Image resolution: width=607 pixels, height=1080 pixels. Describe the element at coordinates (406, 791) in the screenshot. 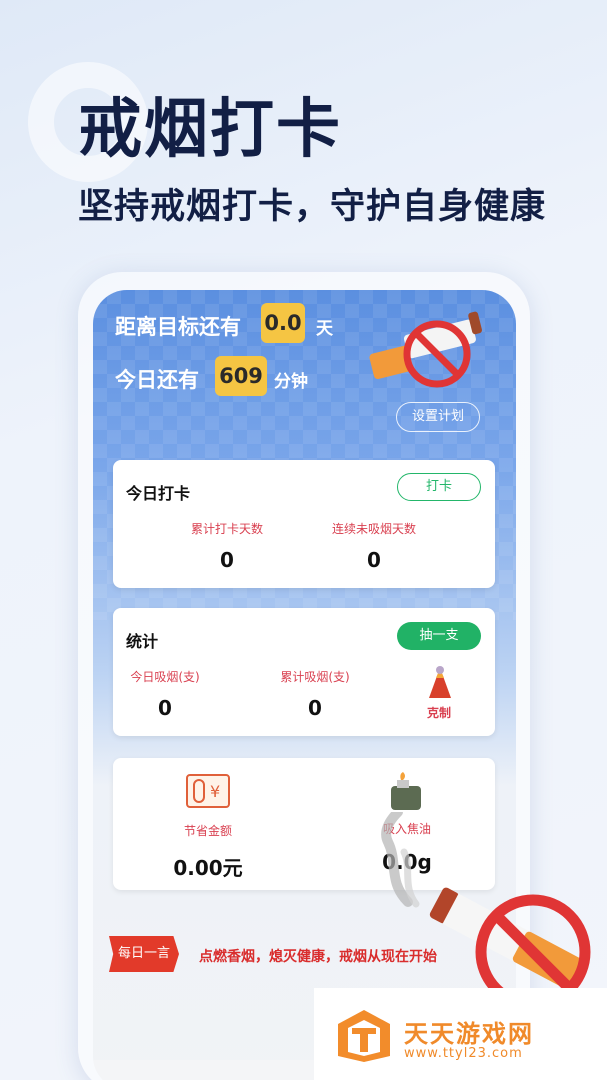

I see `lighter-icon` at that location.